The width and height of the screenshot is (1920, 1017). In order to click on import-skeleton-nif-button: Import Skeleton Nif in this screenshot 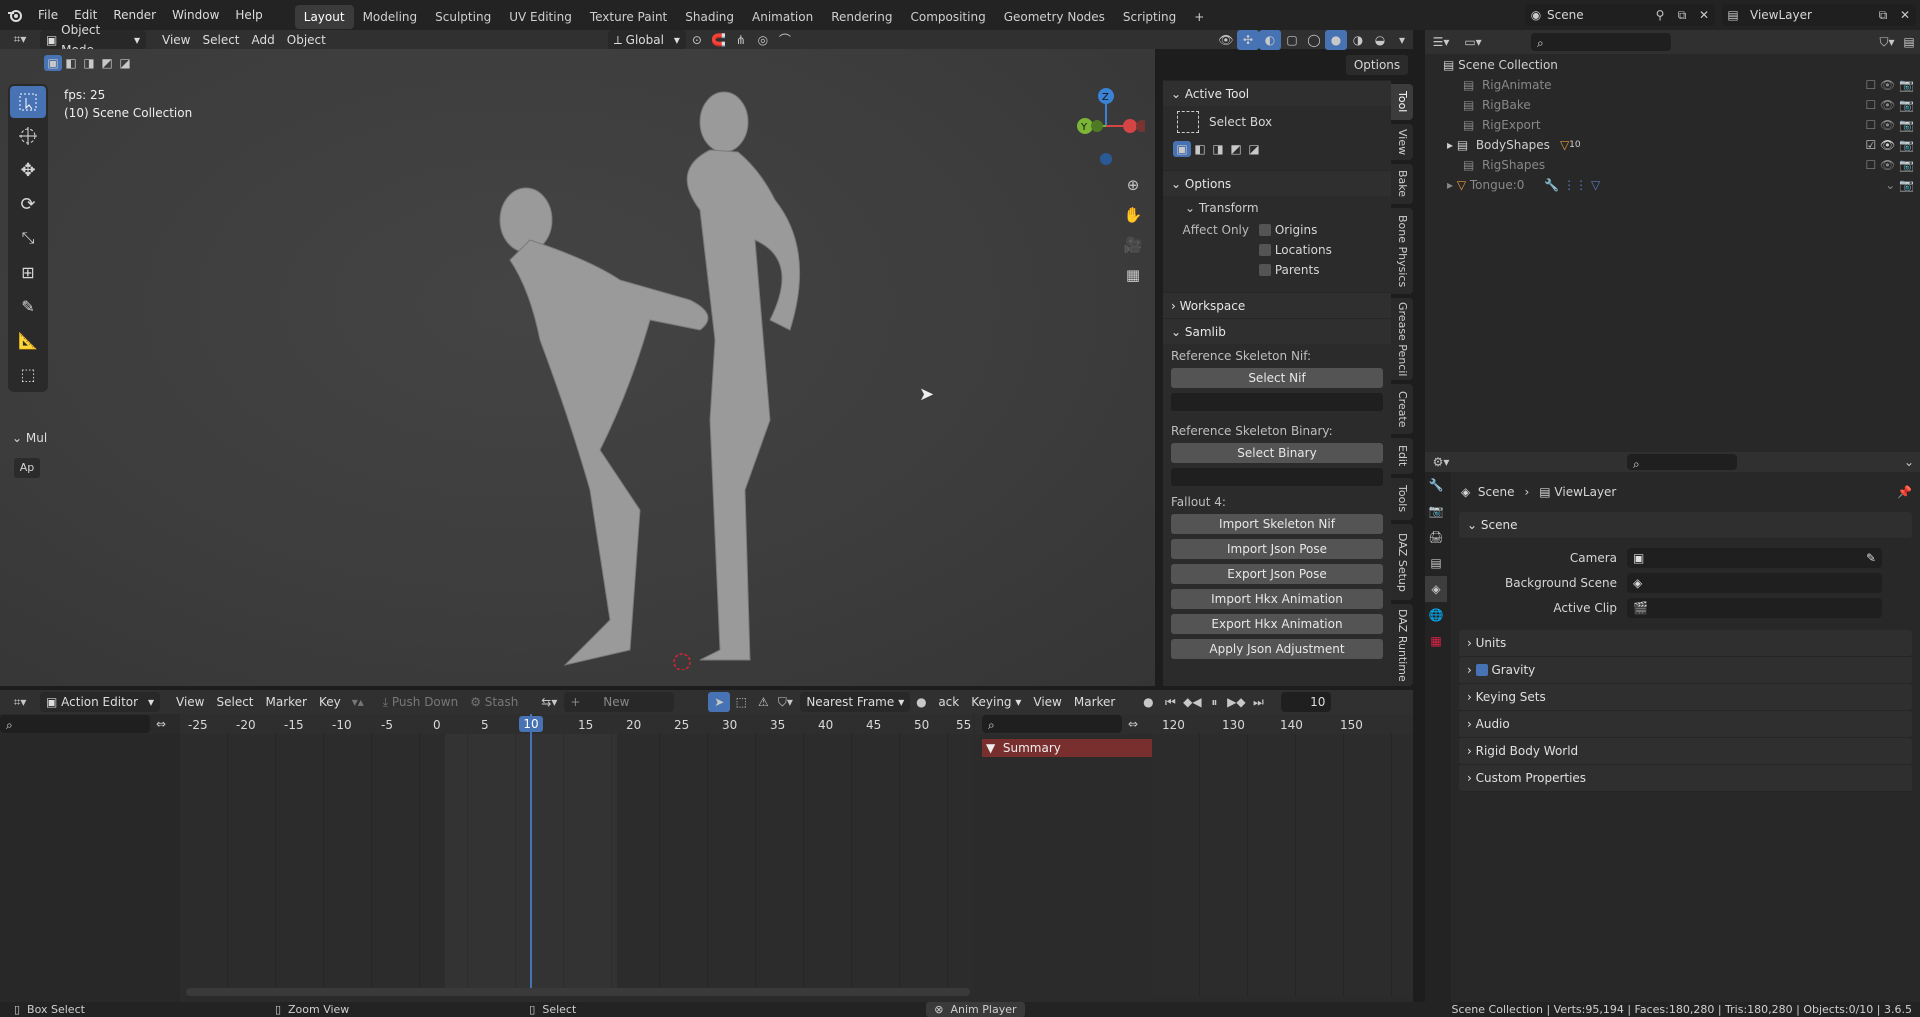, I will do `click(1277, 524)`.